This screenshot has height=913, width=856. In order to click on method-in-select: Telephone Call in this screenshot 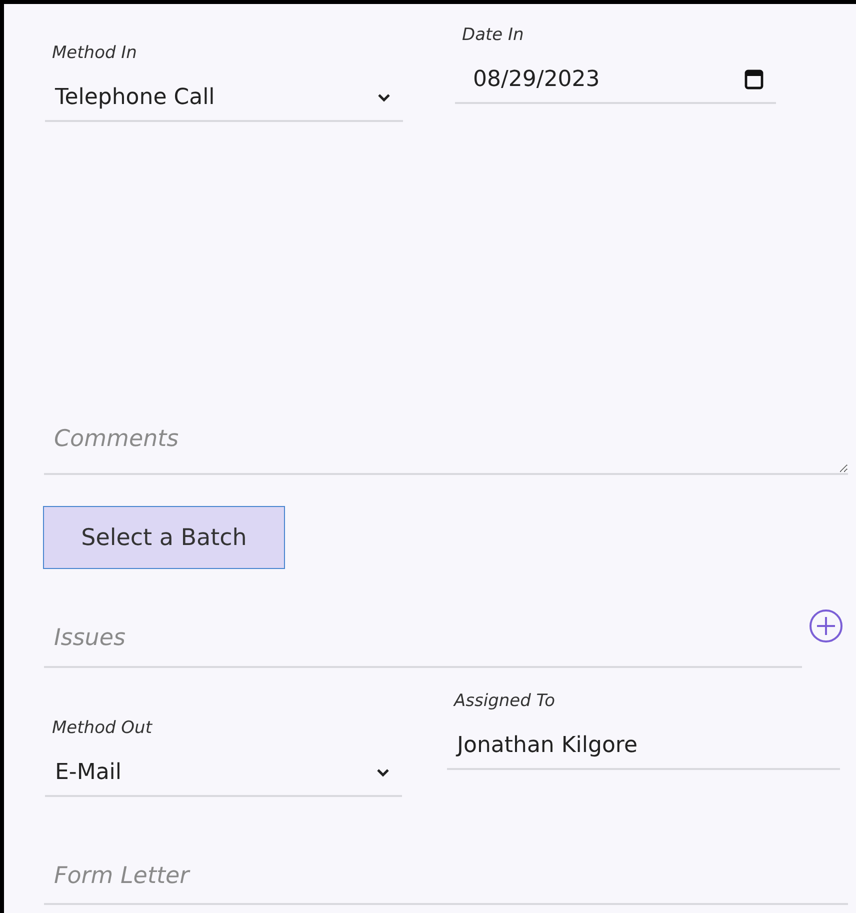, I will do `click(224, 98)`.